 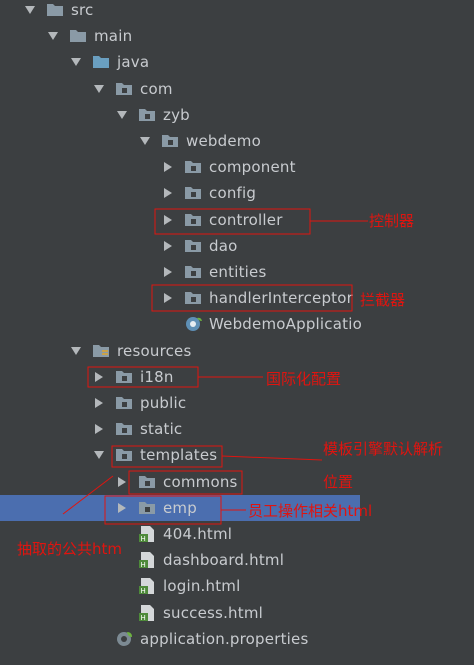 I want to click on tree-item-commons: commons, so click(x=237, y=482).